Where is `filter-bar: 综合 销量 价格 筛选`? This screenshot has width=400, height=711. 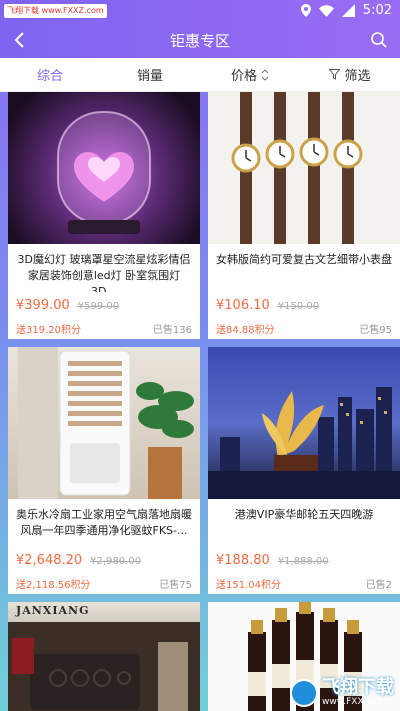 filter-bar: 综合 销量 价格 筛选 is located at coordinates (200, 75).